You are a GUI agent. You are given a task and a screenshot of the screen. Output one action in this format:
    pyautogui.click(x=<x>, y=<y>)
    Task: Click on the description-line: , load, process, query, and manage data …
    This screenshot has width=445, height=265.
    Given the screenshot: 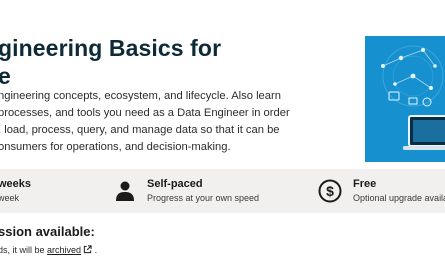 What is the action you would take?
    pyautogui.click(x=140, y=130)
    